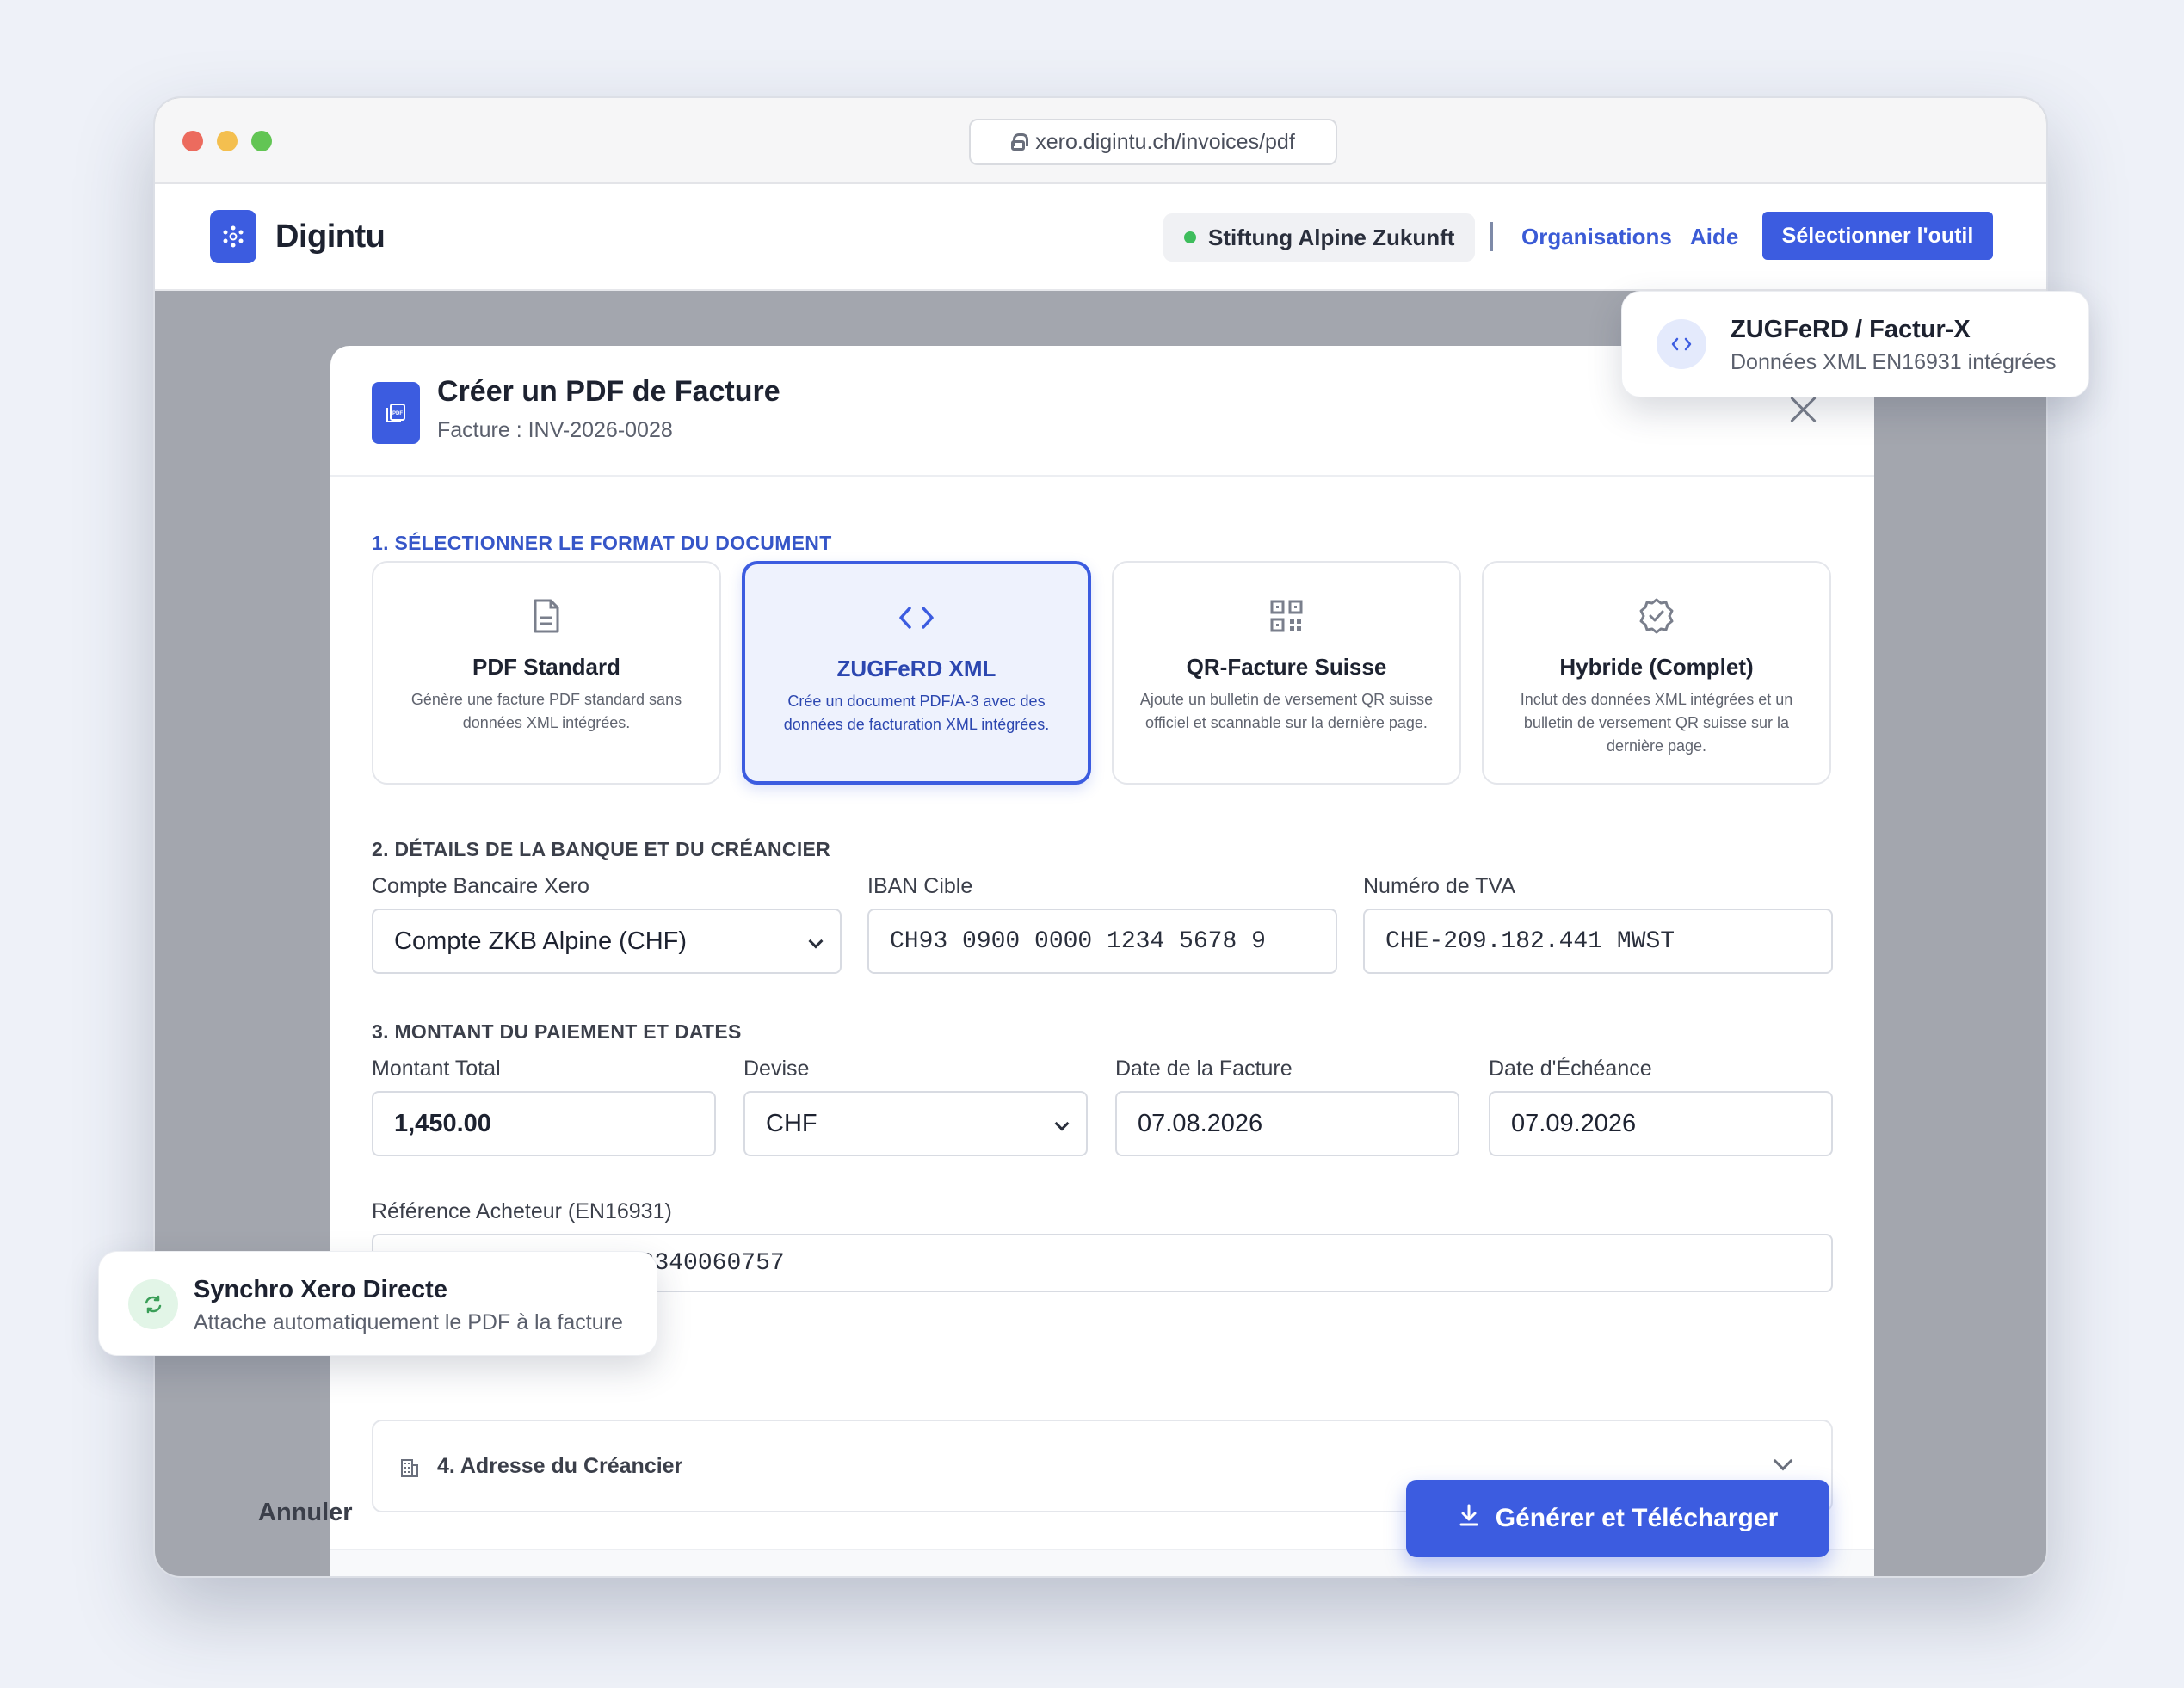 The height and width of the screenshot is (1688, 2184). Describe the element at coordinates (602, 543) in the screenshot. I see `section-format-title: 1. SÉLECTIONNER LE FORMAT DU DOCUMENT` at that location.